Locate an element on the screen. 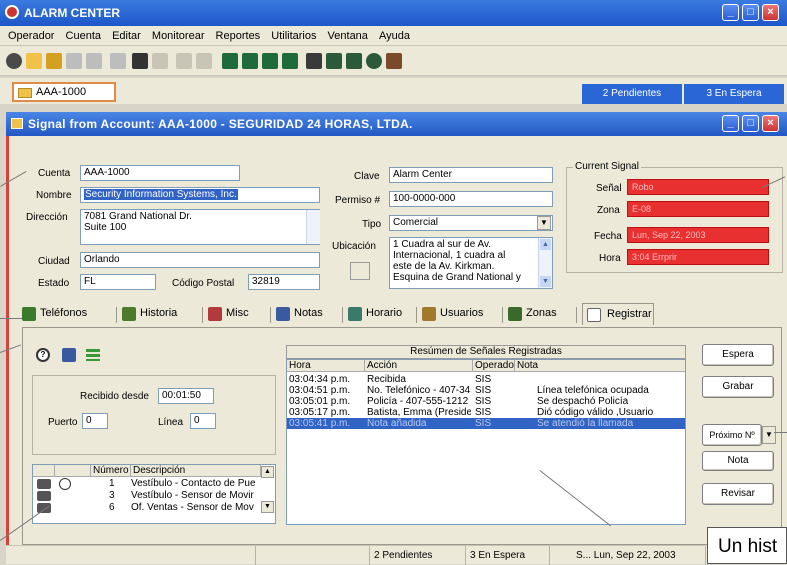 Image resolution: width=787 pixels, height=565 pixels. nota-button: Nota is located at coordinates (738, 461).